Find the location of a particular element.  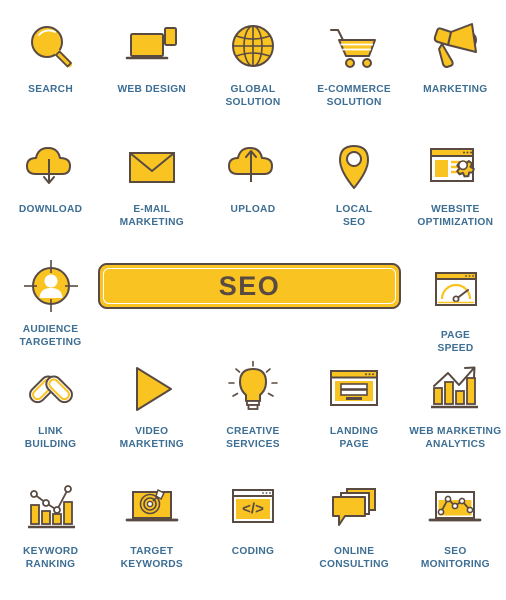

icon-cell-target-keywords: TARGET KEYWORDS is located at coordinates (151, 524).